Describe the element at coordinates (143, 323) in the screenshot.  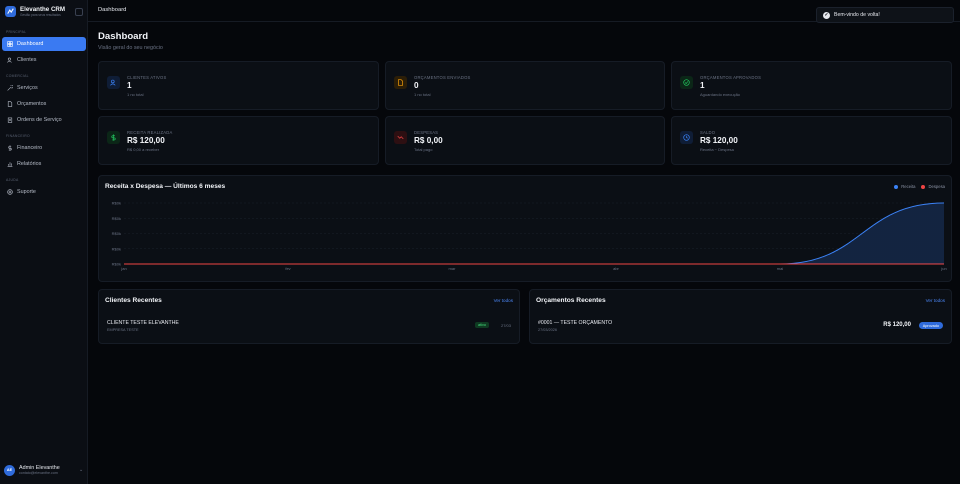
I see `client-name: CLIENTE TESTE ELEVANTHE` at that location.